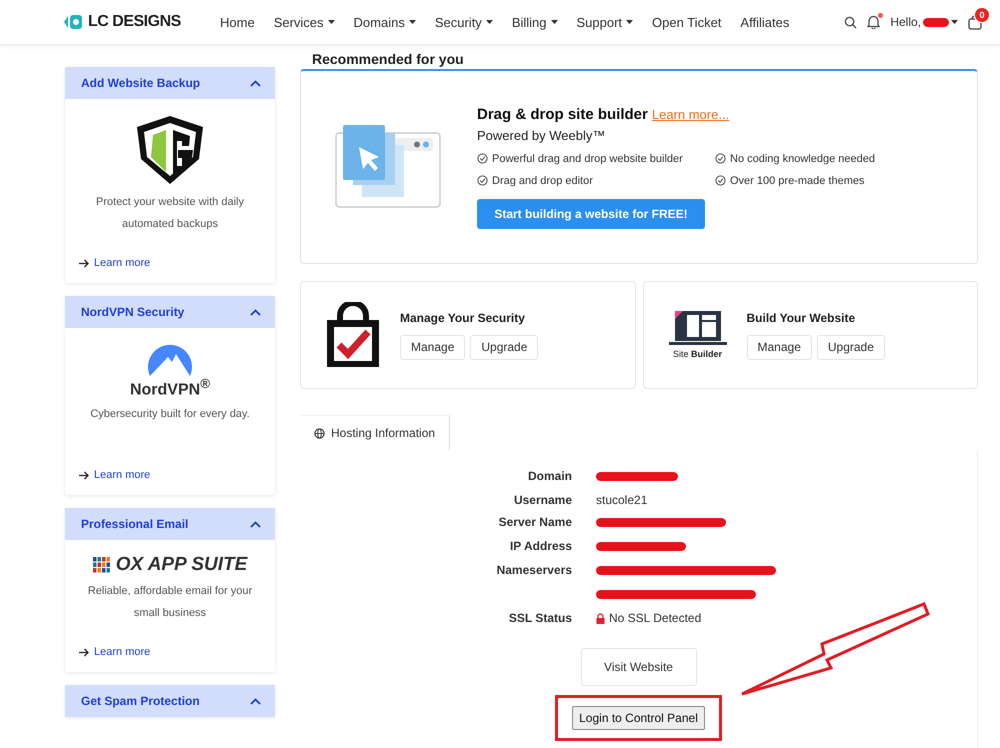 This screenshot has width=1000, height=748. Describe the element at coordinates (954, 22) in the screenshot. I see `caret-icon` at that location.